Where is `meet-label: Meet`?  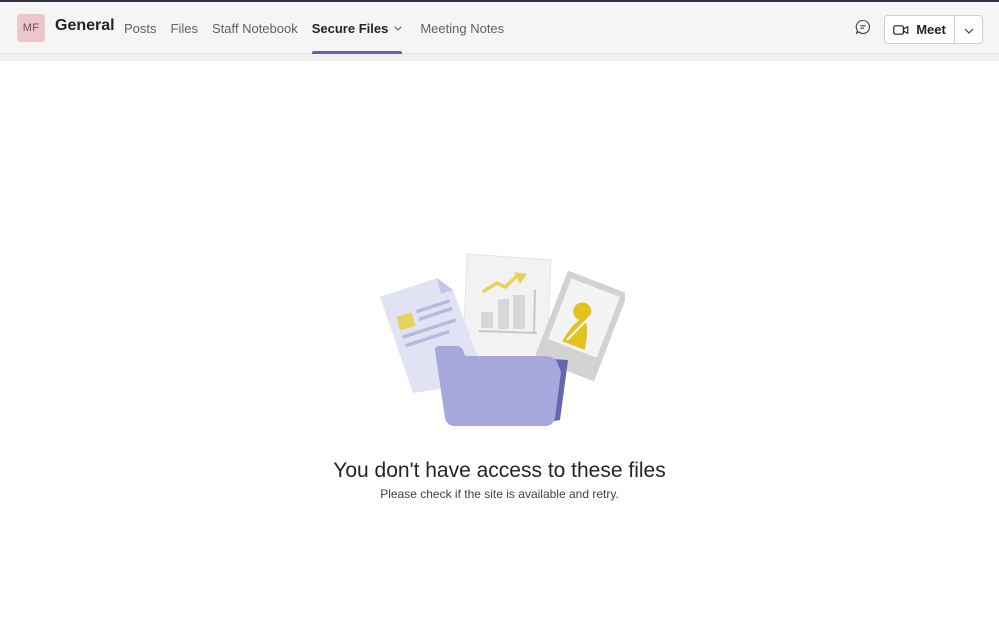
meet-label: Meet is located at coordinates (931, 29).